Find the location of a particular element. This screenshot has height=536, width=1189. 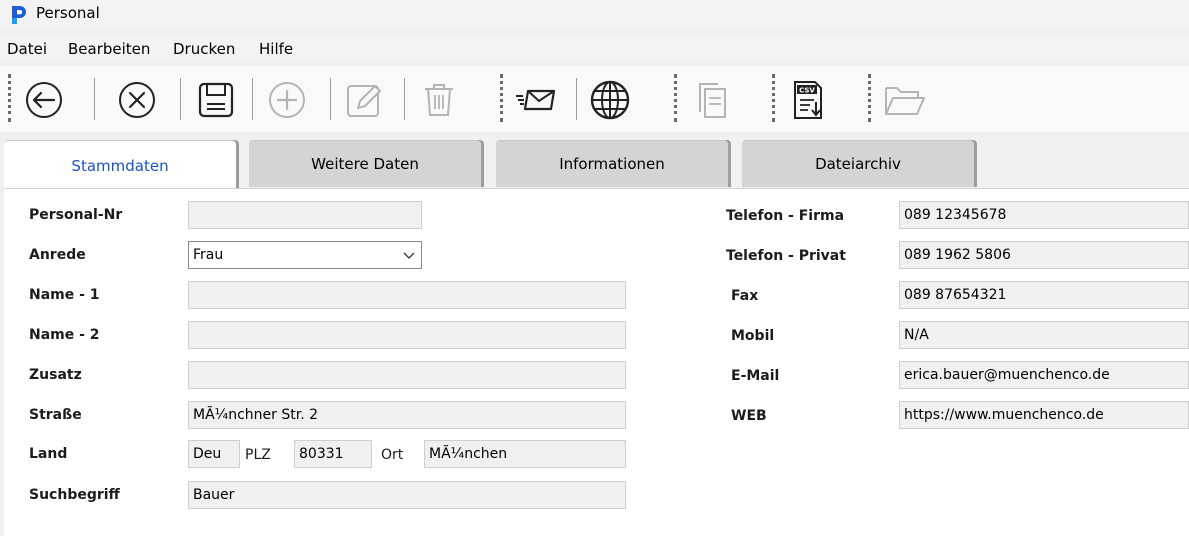

tab-weitere-daten: Weitere Daten is located at coordinates (365, 163).